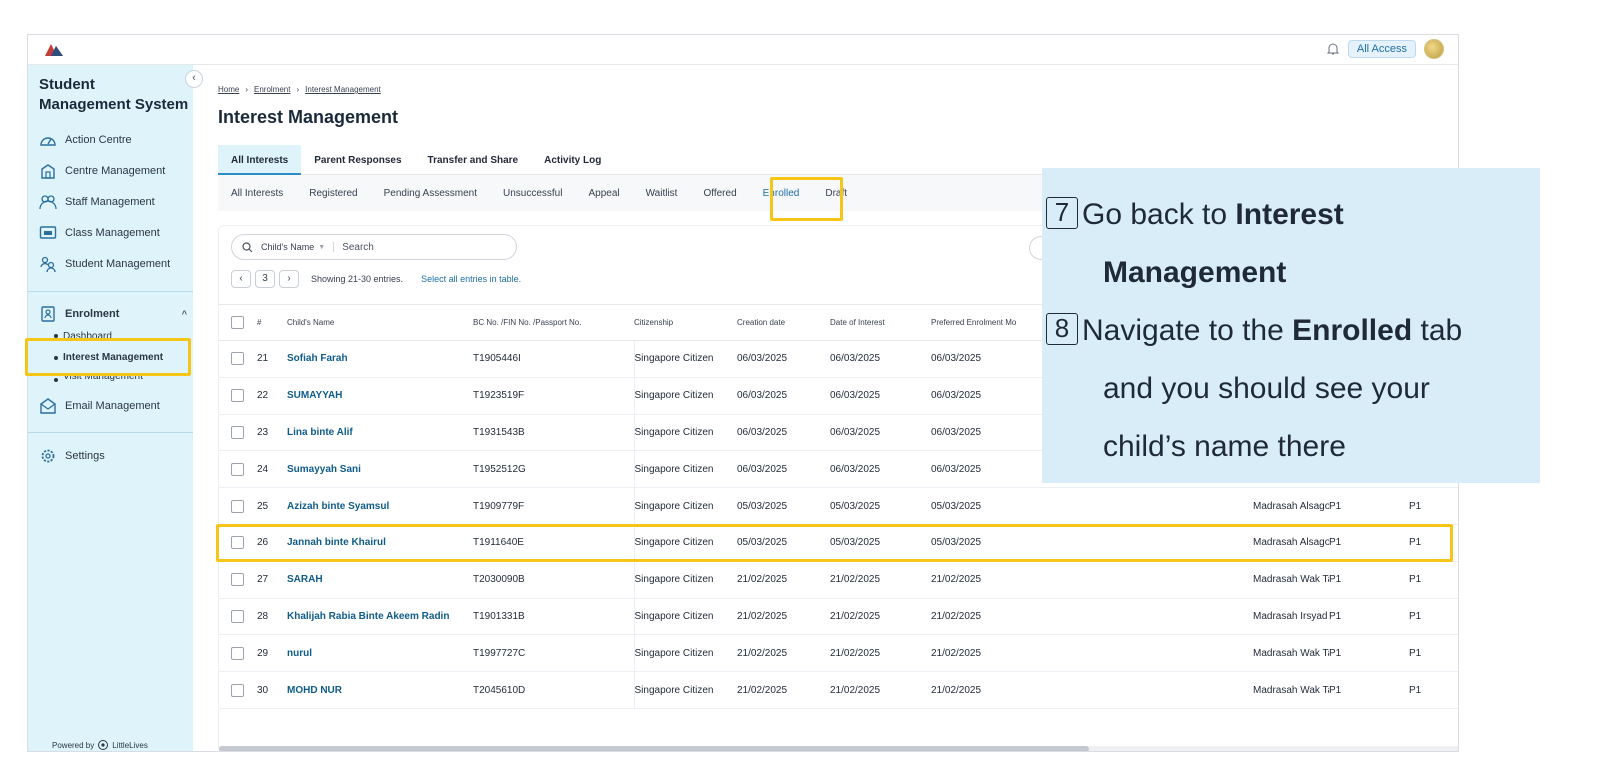 This screenshot has height=764, width=1600. Describe the element at coordinates (662, 193) in the screenshot. I see `subtab-waitlist: Waitlist` at that location.